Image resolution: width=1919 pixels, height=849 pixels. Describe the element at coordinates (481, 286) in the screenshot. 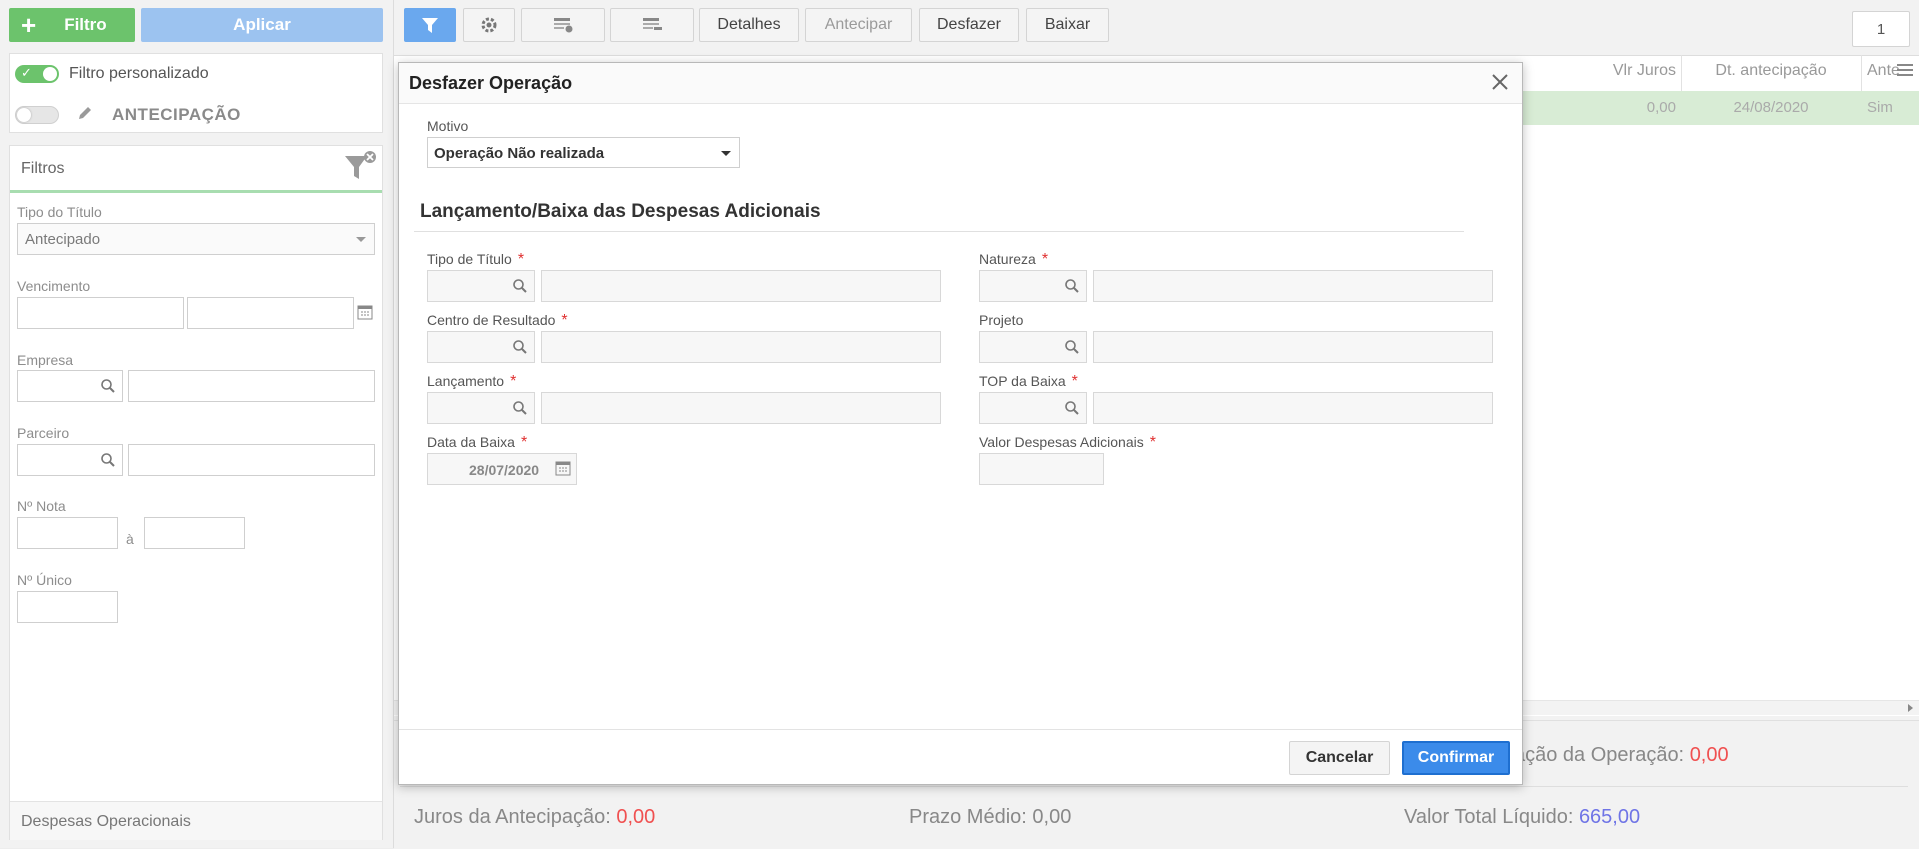

I see `tipo-titulo-code-input` at that location.